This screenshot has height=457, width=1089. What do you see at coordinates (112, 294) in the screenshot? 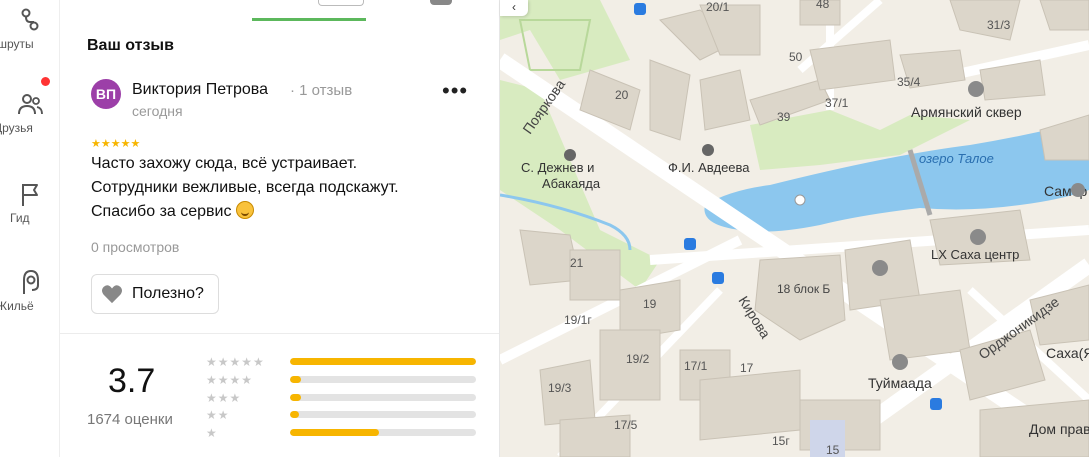
I see `heart-icon` at bounding box center [112, 294].